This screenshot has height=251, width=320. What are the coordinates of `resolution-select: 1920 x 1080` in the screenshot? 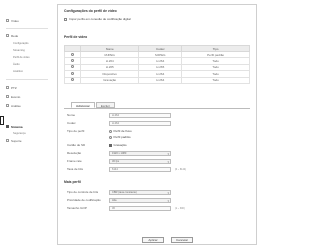 It's located at (140, 153).